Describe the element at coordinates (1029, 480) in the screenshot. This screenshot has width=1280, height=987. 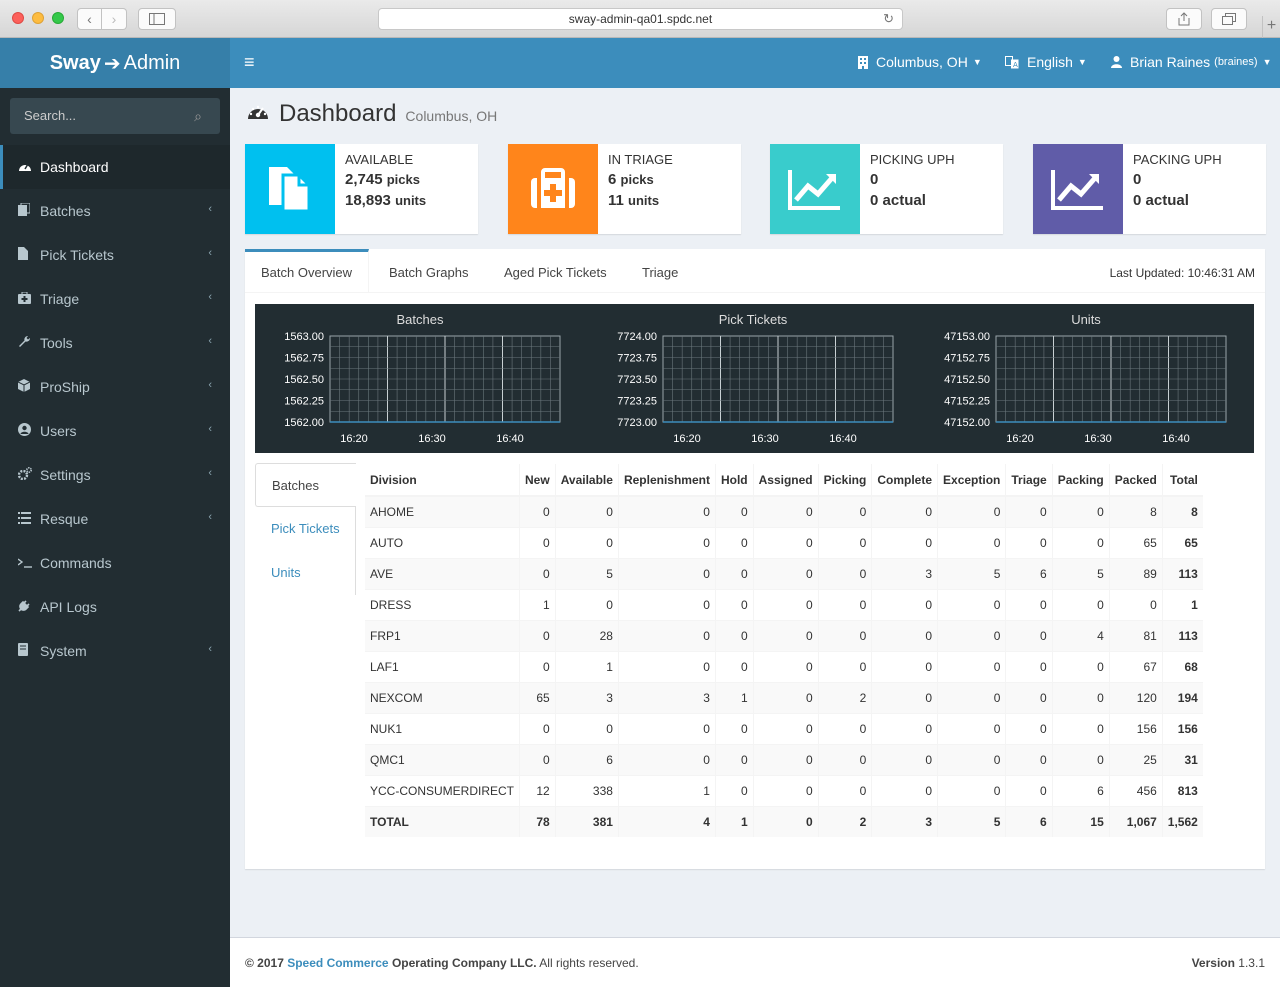
I see `column-header: Triage` at that location.